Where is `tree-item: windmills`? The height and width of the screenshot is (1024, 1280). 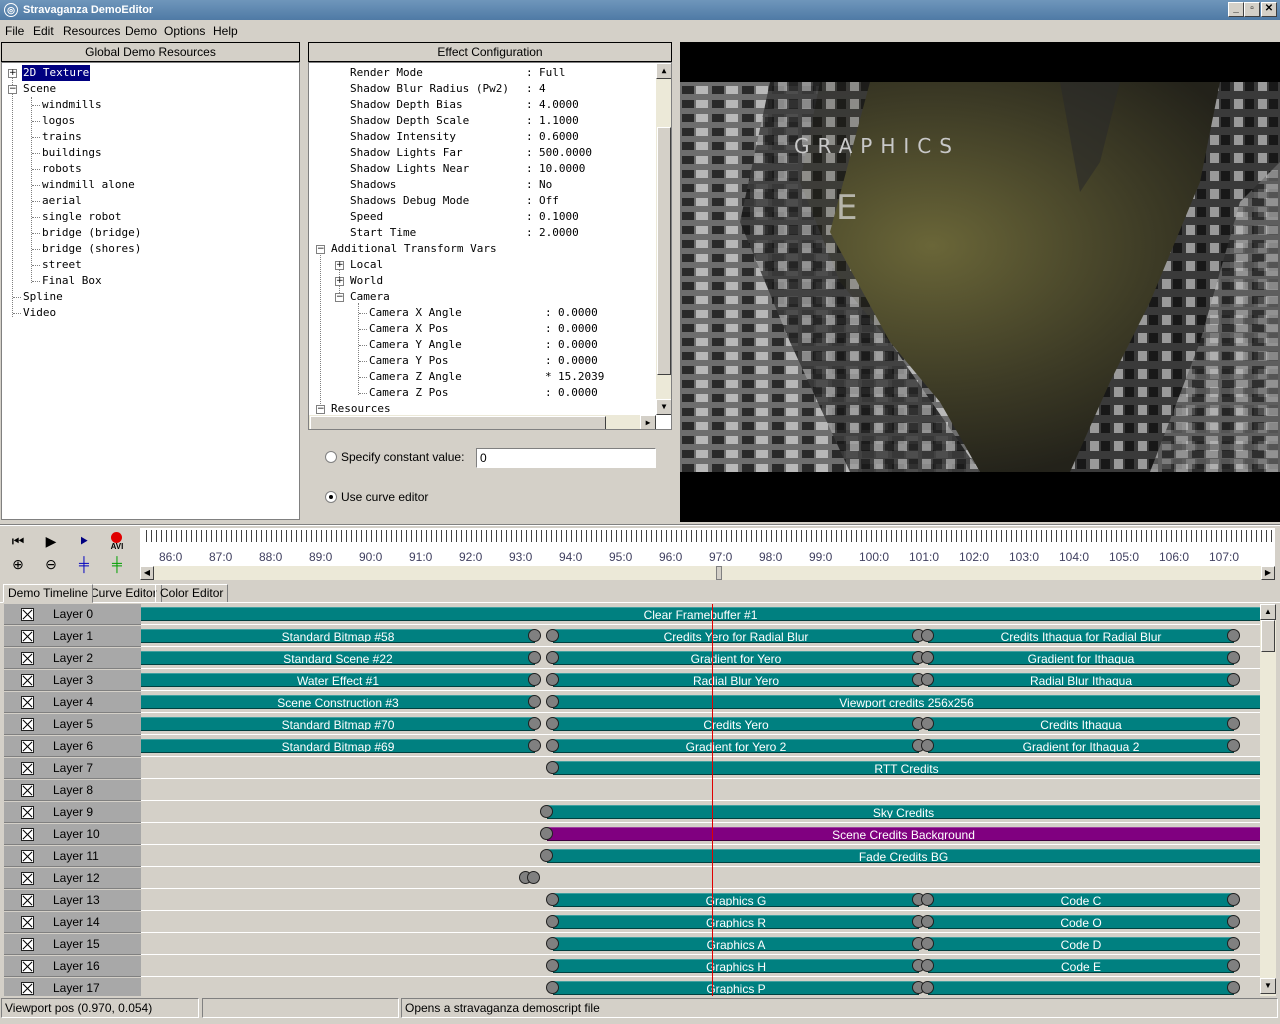 tree-item: windmills is located at coordinates (72, 105).